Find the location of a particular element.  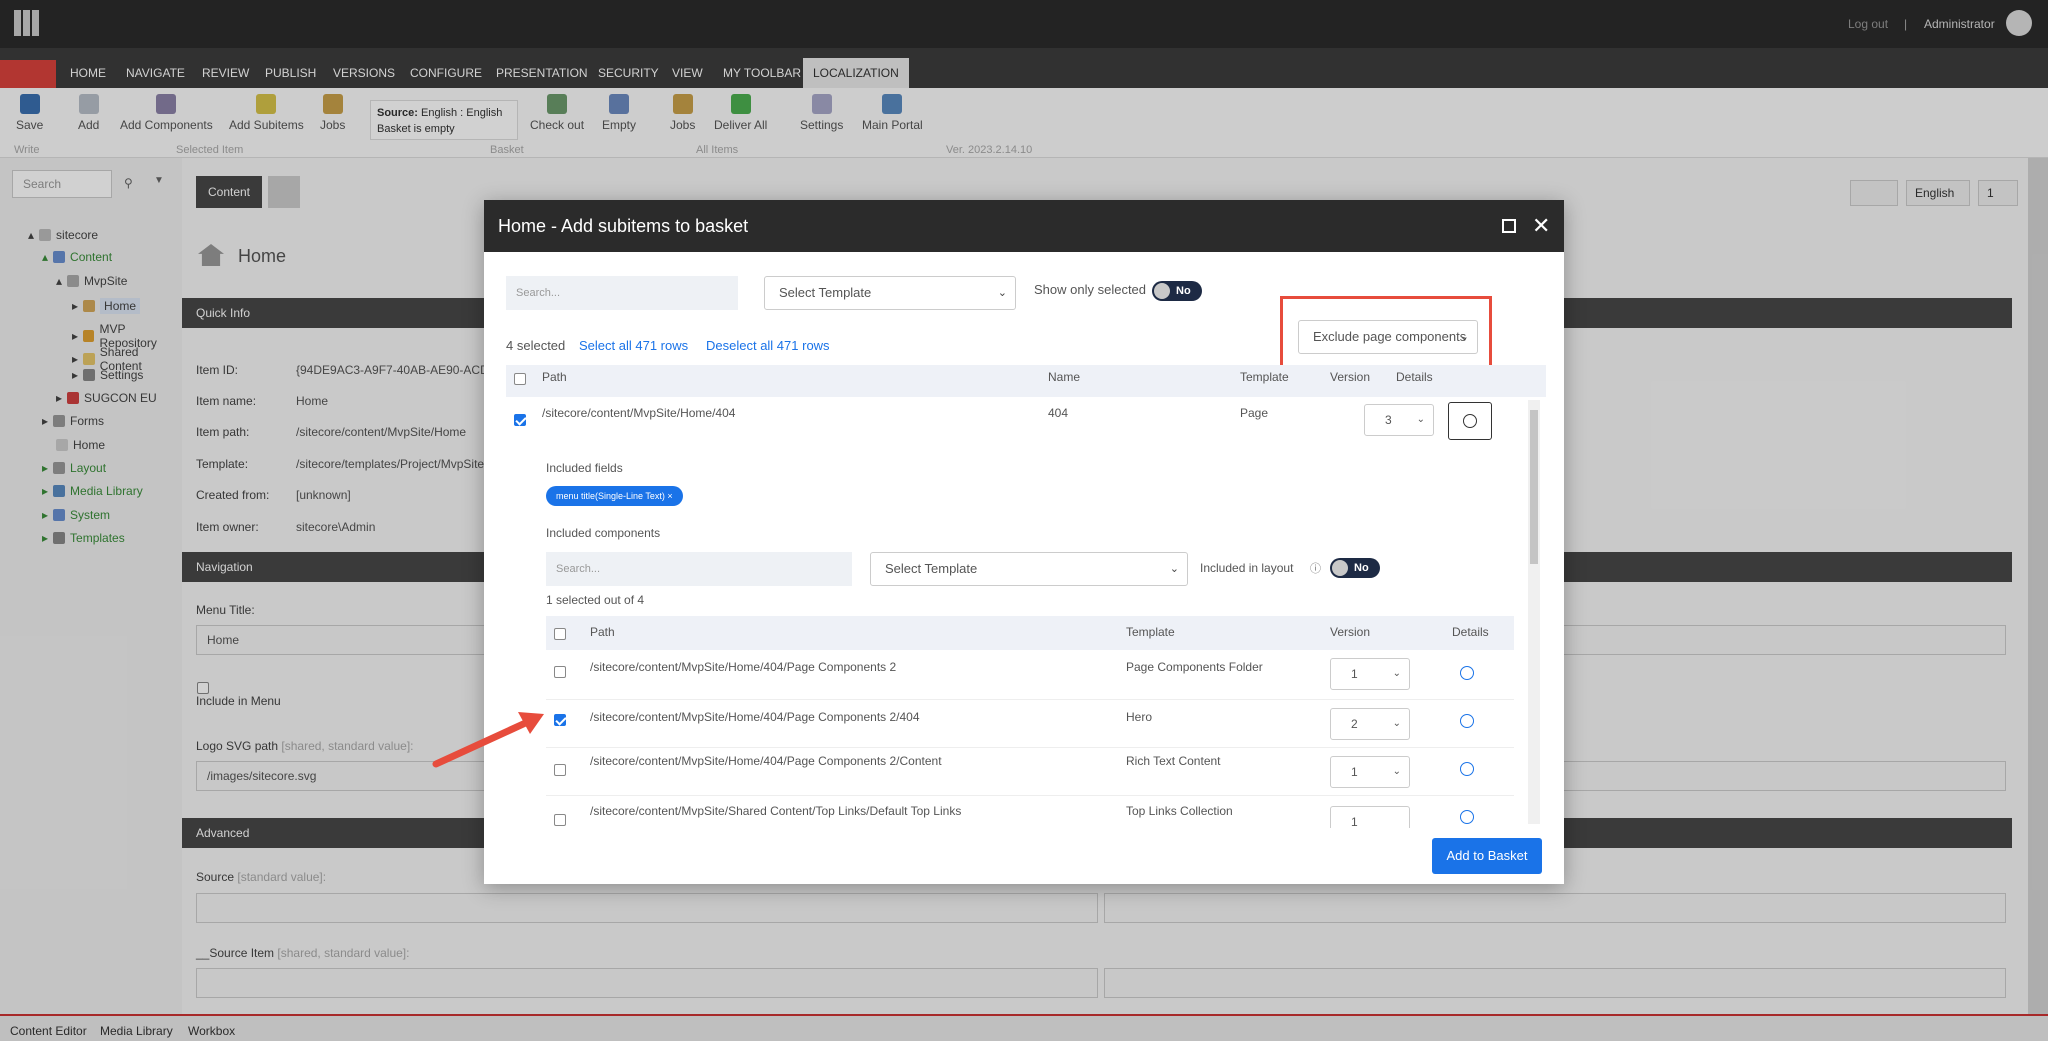

chevron-up-icon is located at coordinates (1470, 421).